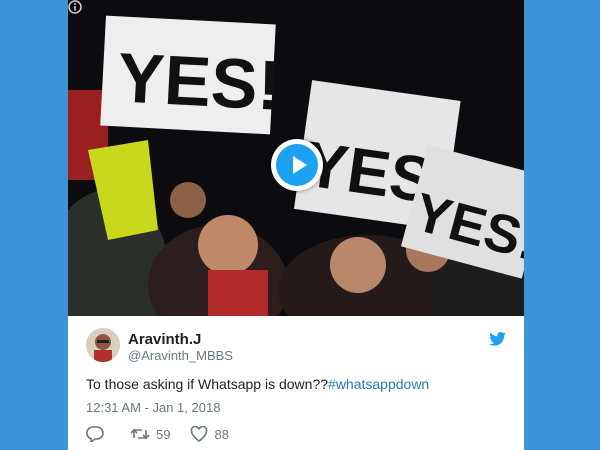 This screenshot has width=600, height=450. Describe the element at coordinates (209, 434) in the screenshot. I see `like-button: 88` at that location.